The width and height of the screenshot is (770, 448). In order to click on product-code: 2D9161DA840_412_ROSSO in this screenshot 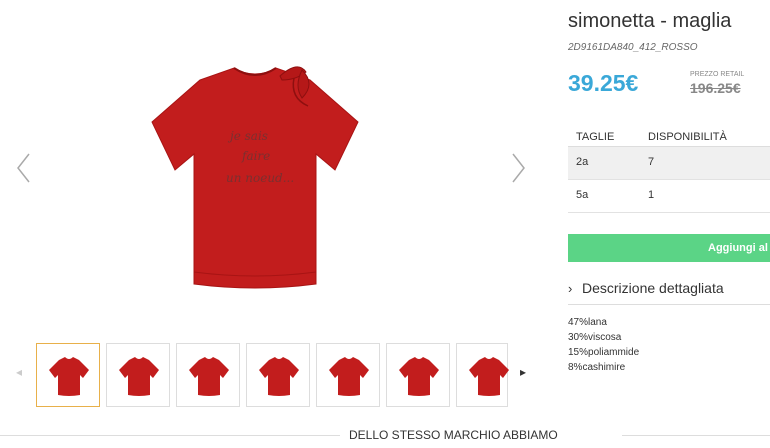, I will do `click(633, 47)`.